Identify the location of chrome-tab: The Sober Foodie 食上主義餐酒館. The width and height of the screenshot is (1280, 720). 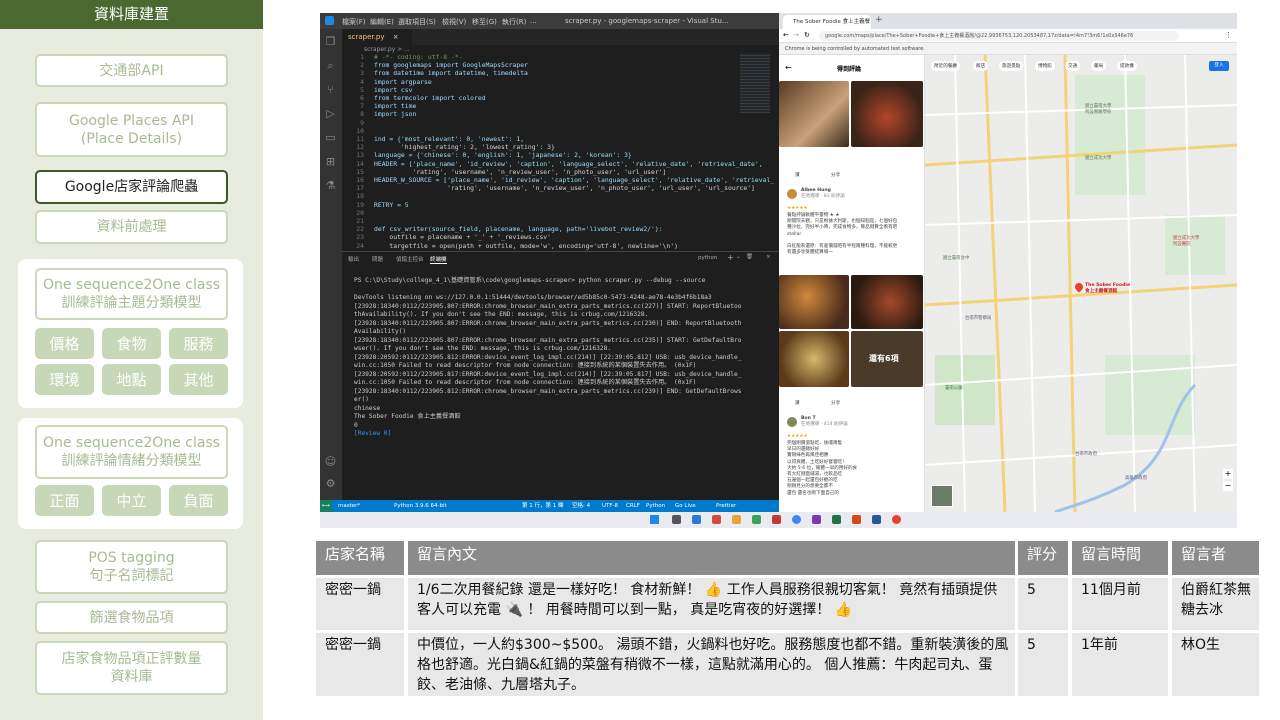
(827, 27).